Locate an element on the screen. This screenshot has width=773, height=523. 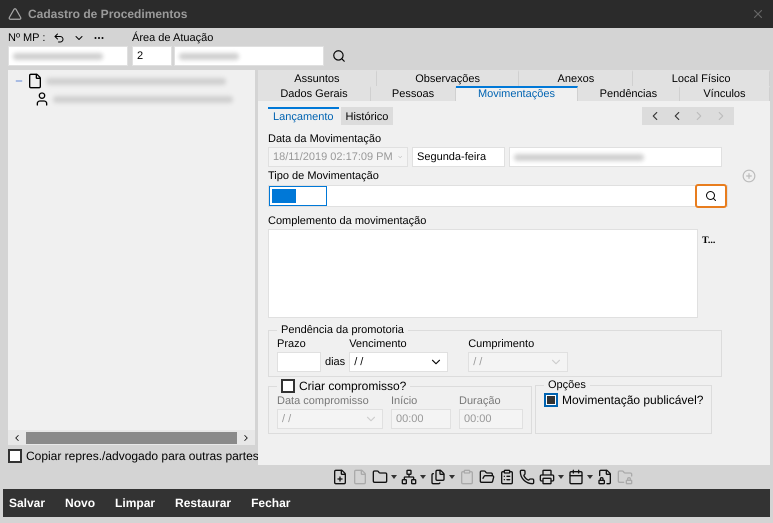
search-button is located at coordinates (711, 196).